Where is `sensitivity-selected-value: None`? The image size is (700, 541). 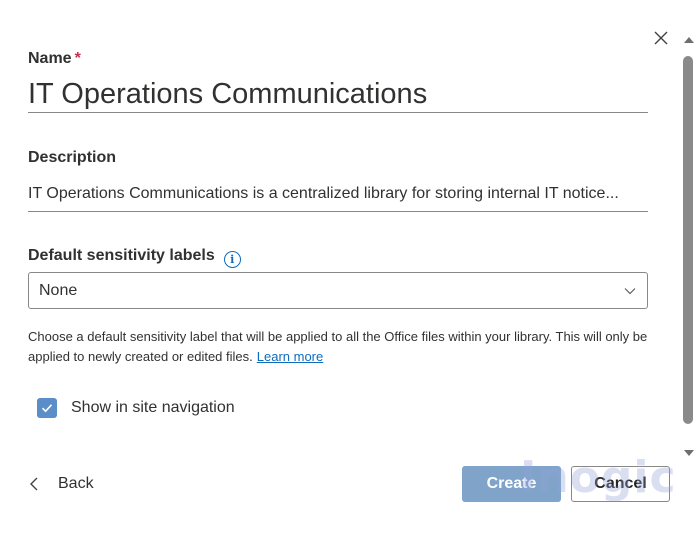 sensitivity-selected-value: None is located at coordinates (58, 290).